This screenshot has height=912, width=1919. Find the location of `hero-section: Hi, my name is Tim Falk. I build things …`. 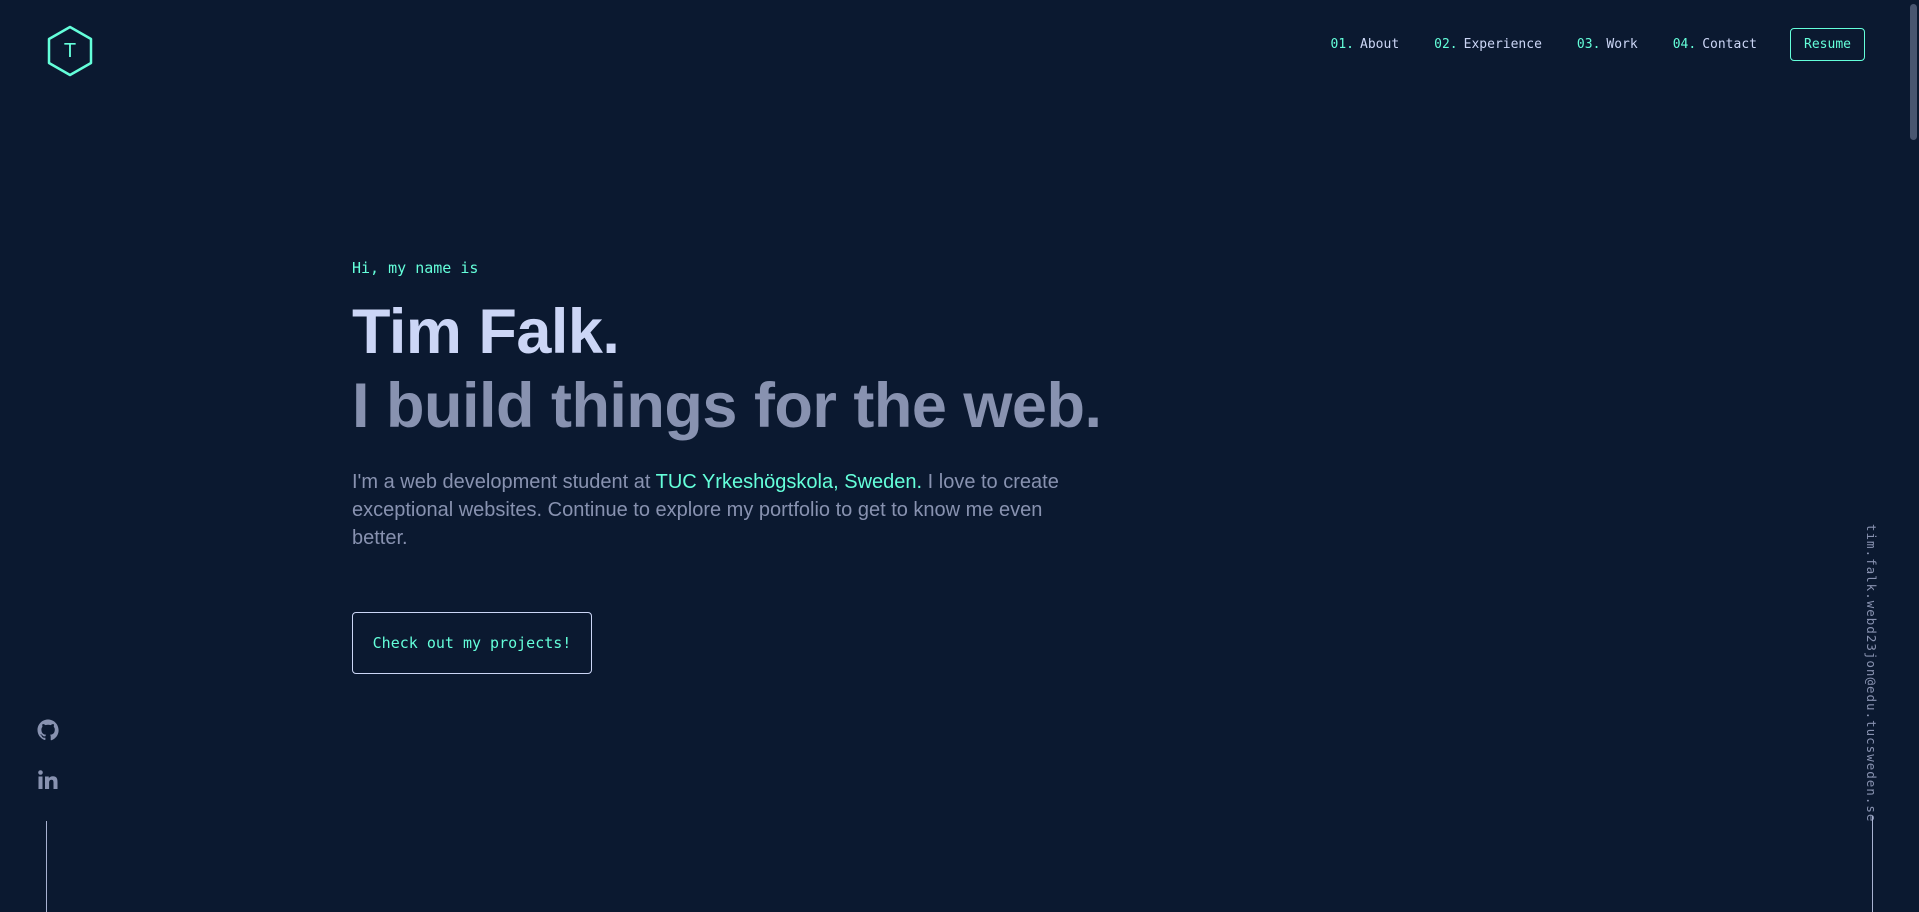

hero-section: Hi, my name is Tim Falk. I build things … is located at coordinates (752, 405).